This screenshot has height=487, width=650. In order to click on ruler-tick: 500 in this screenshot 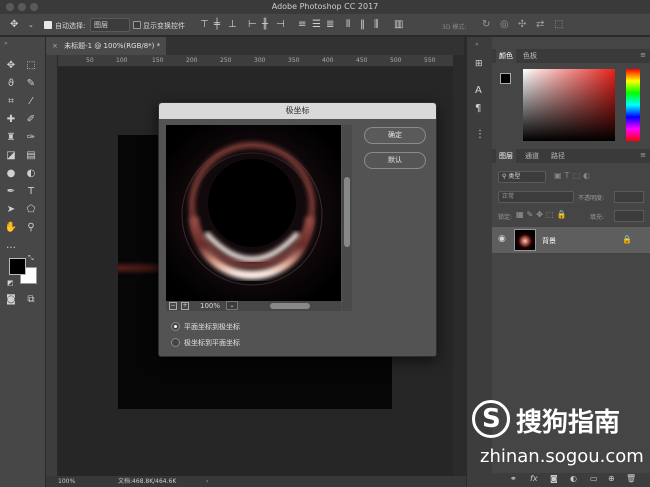, I will do `click(396, 60)`.